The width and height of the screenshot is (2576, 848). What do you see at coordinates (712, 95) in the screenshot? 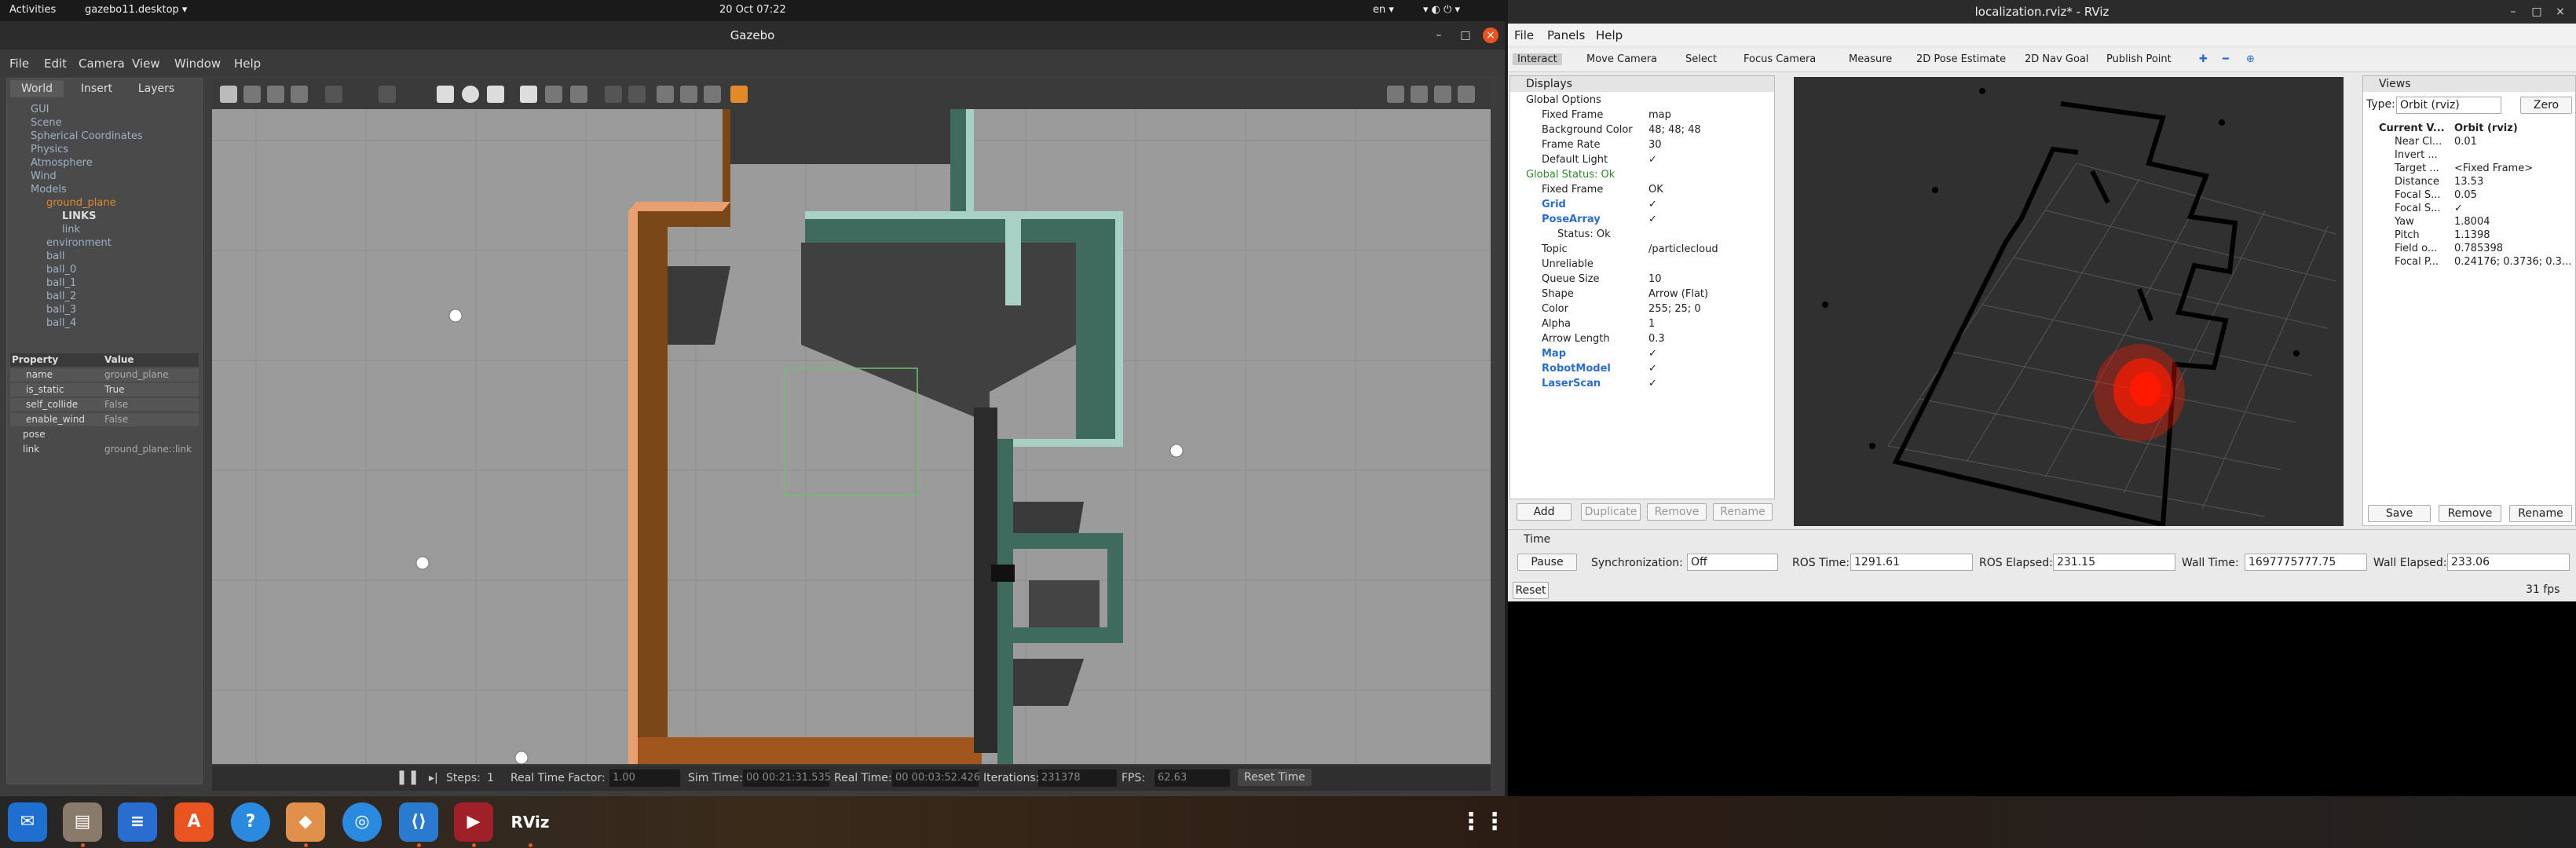
I see `magnet-icon` at bounding box center [712, 95].